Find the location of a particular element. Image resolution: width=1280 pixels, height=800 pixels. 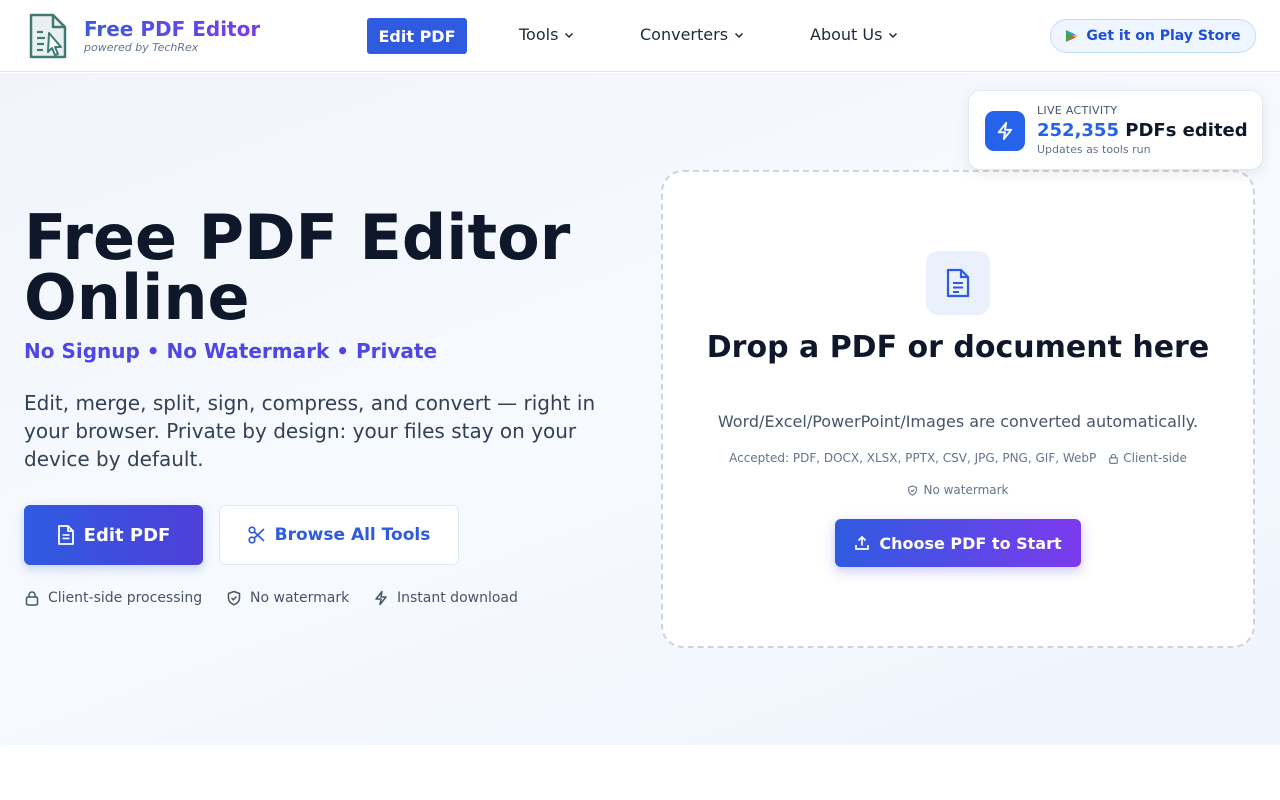

feature-no-watermark: No watermark is located at coordinates (287, 598).